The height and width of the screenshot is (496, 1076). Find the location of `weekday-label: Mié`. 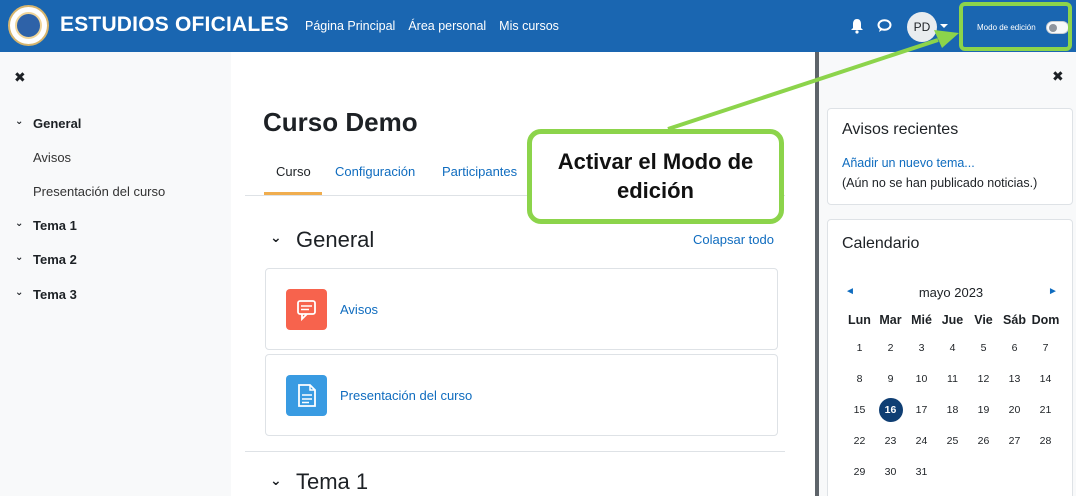

weekday-label: Mié is located at coordinates (921, 320).